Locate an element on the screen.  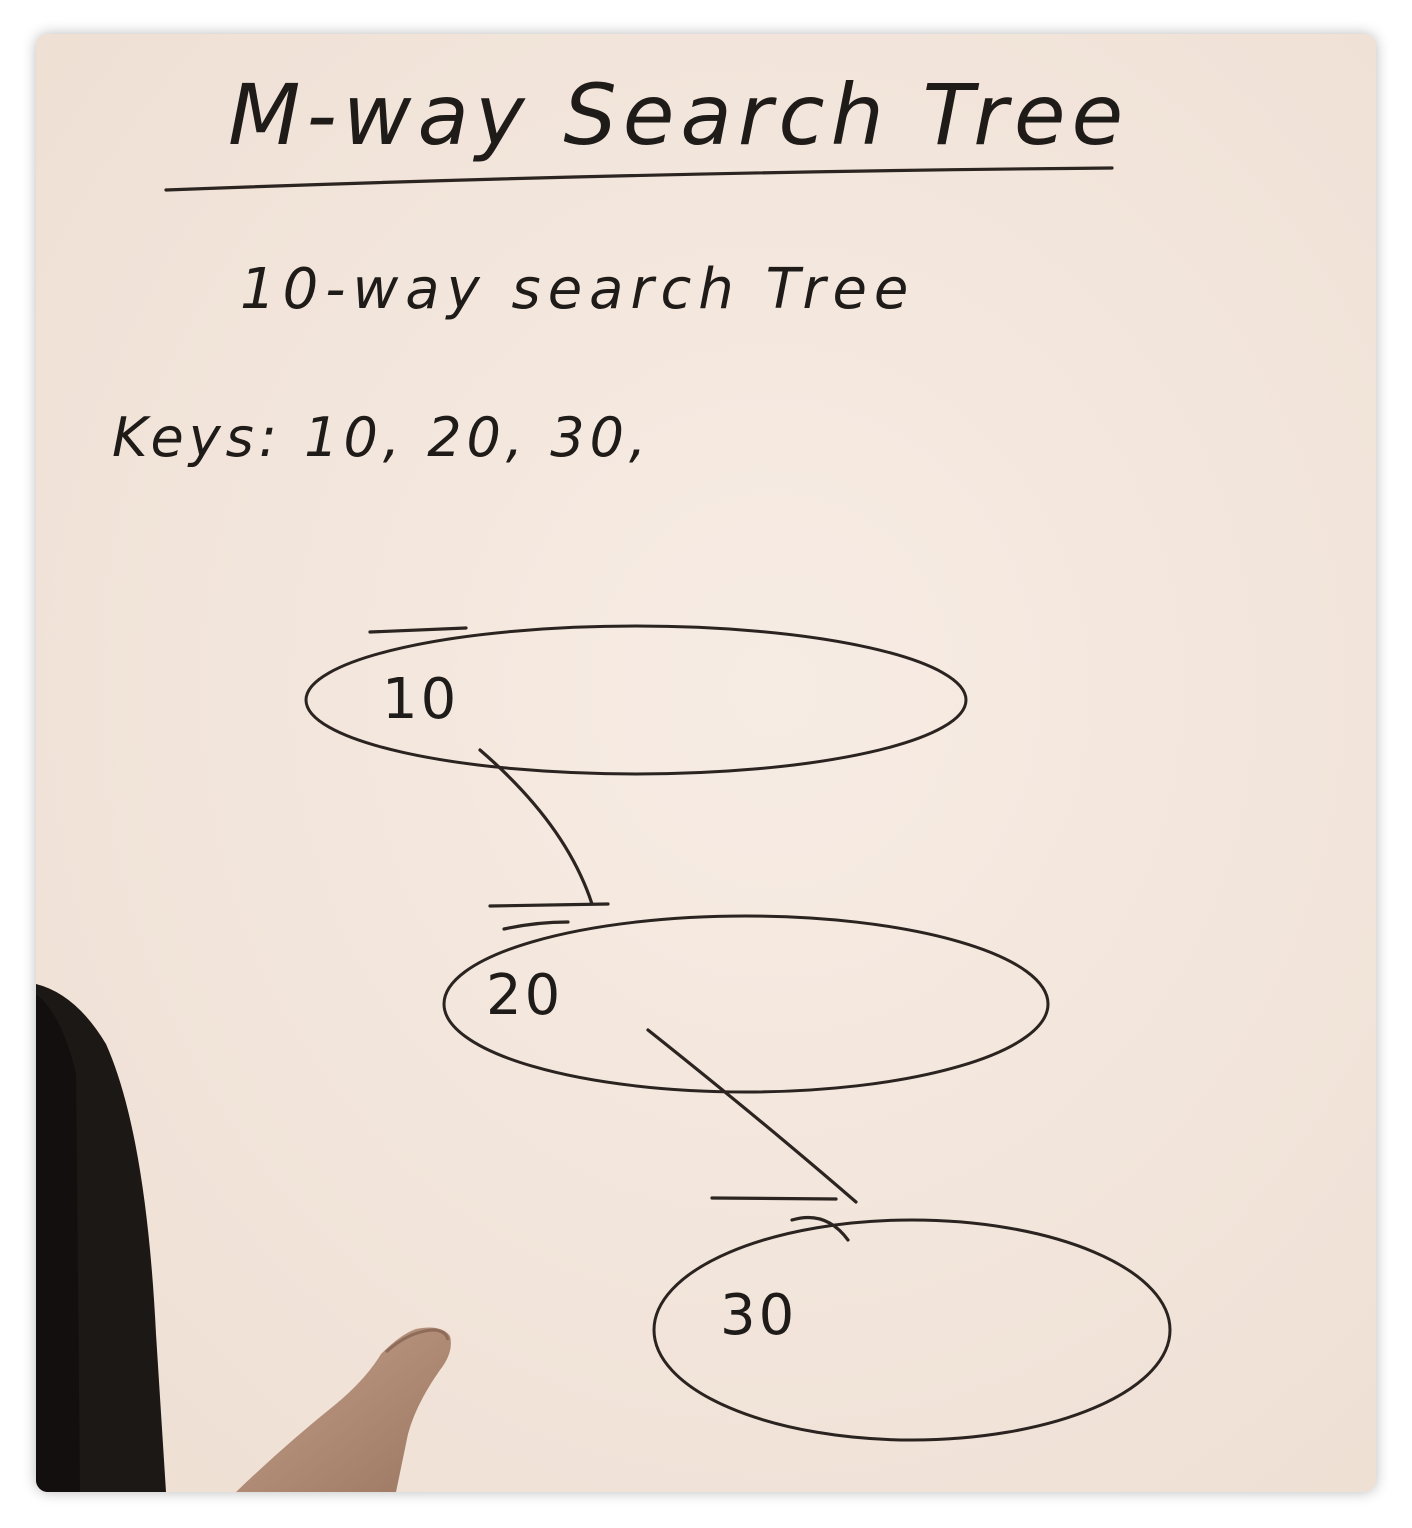
board-title: M-way Search Tree is located at coordinates (678, 115).